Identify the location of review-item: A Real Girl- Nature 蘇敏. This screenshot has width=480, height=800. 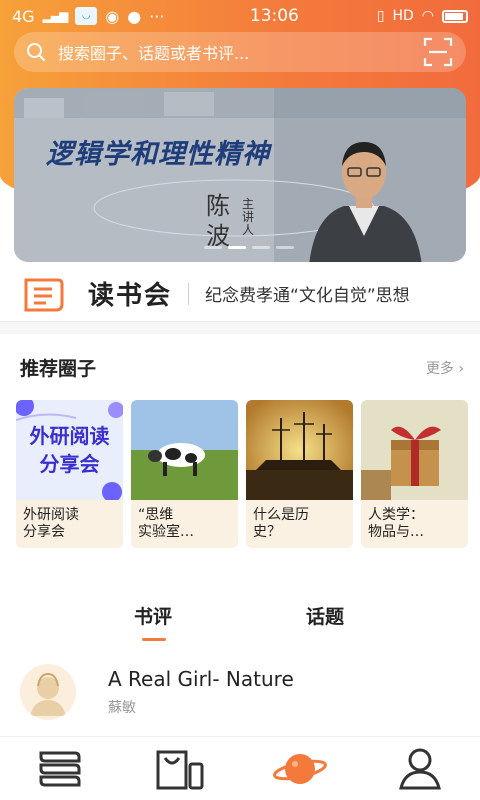
(240, 692).